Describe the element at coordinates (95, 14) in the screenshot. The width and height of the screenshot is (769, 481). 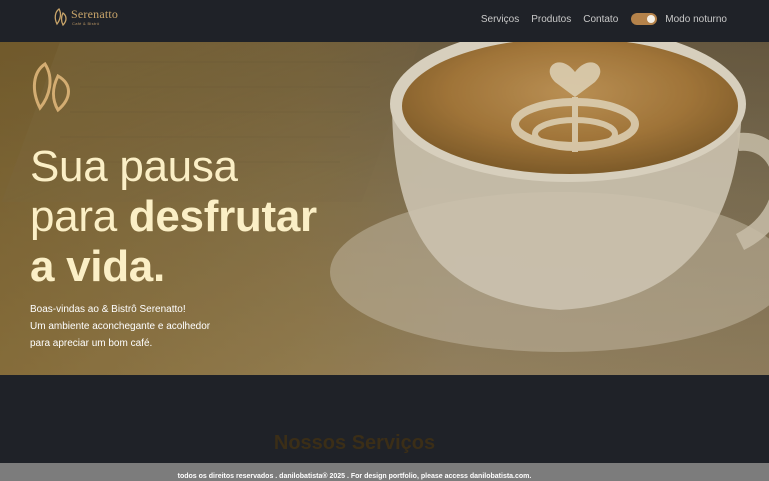
I see `brand-name: Serenatto` at that location.